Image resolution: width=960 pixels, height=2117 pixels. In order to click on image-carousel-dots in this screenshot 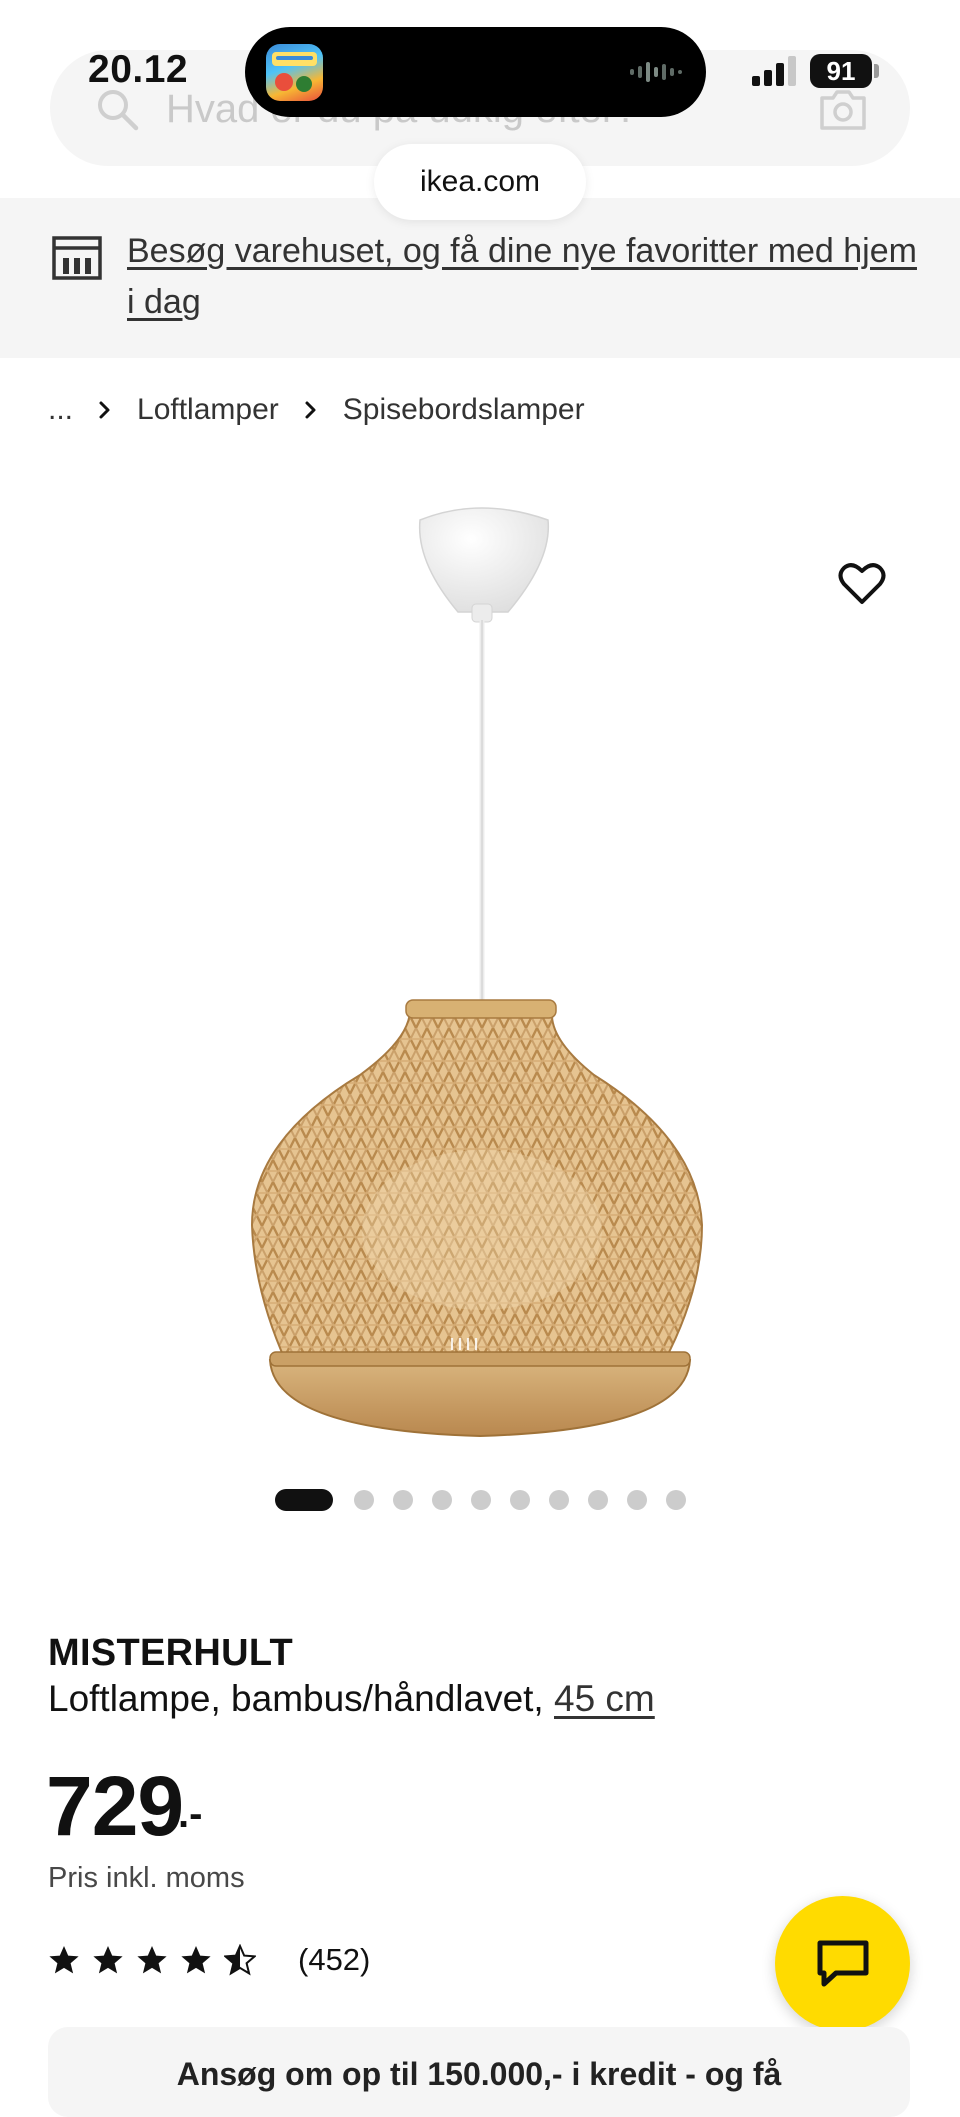, I will do `click(490, 1500)`.